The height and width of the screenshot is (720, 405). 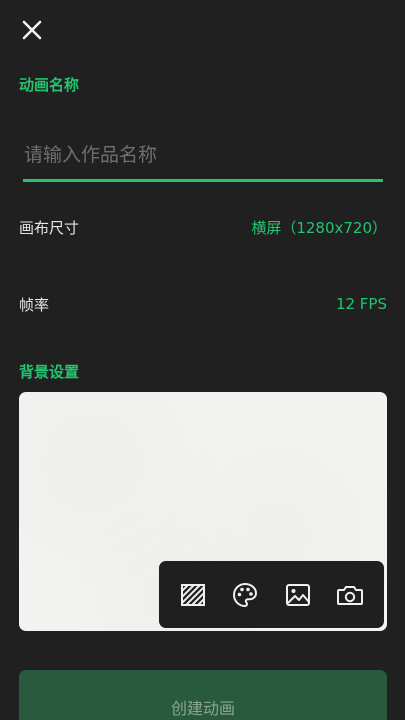 I want to click on camera-button, so click(x=350, y=595).